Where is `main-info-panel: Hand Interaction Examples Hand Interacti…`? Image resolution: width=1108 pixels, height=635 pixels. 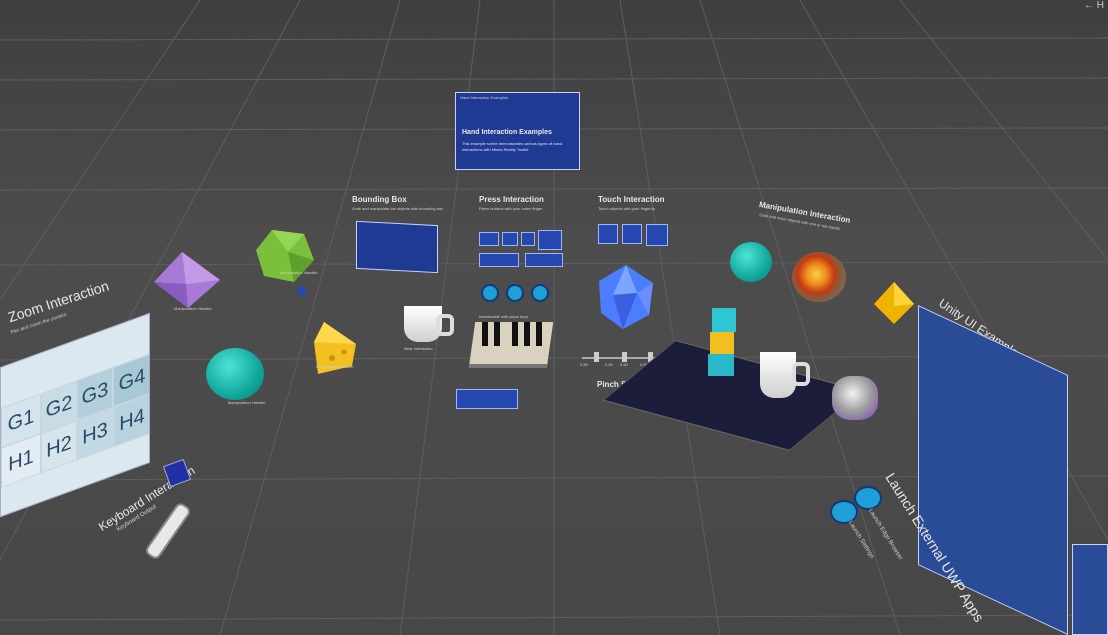
main-info-panel: Hand Interaction Examples Hand Interacti… is located at coordinates (517, 131).